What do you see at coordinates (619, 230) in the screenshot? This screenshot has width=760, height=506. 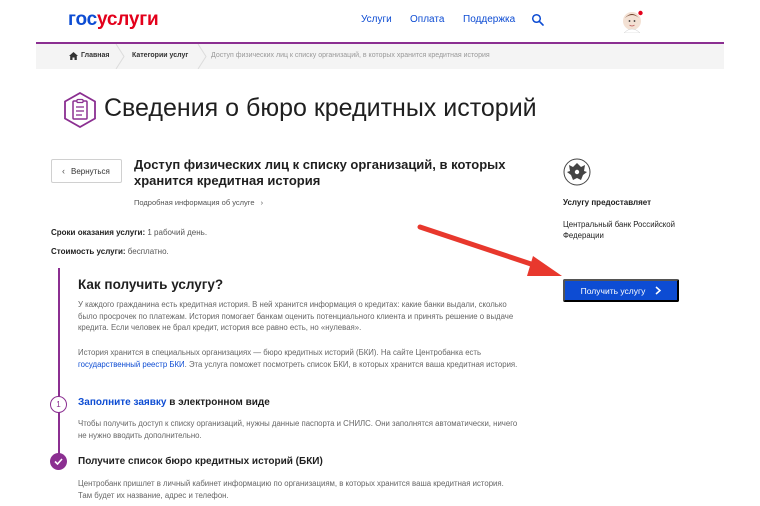 I see `provider-name: Центральный банк Российской Федерации` at bounding box center [619, 230].